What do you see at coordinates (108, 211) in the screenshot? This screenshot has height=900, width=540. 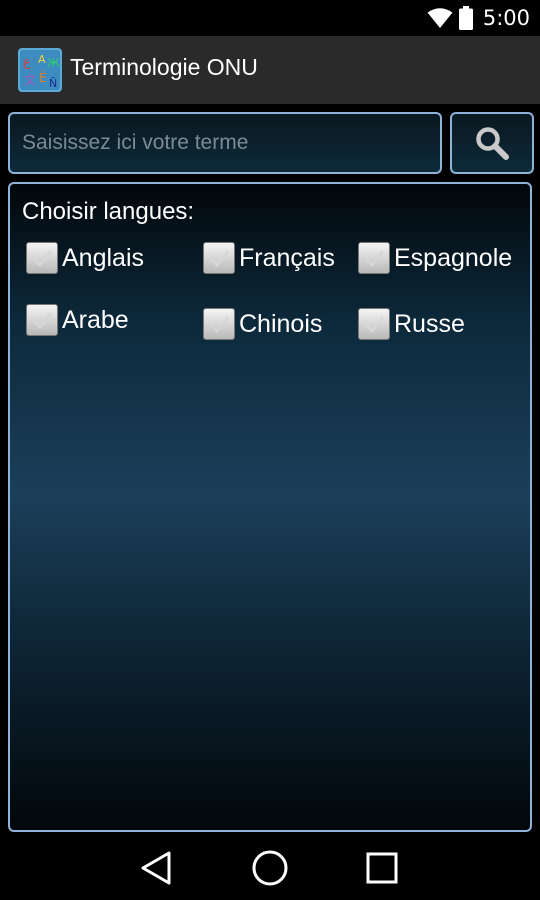 I see `choose-languages-heading: Choisir langues:` at bounding box center [108, 211].